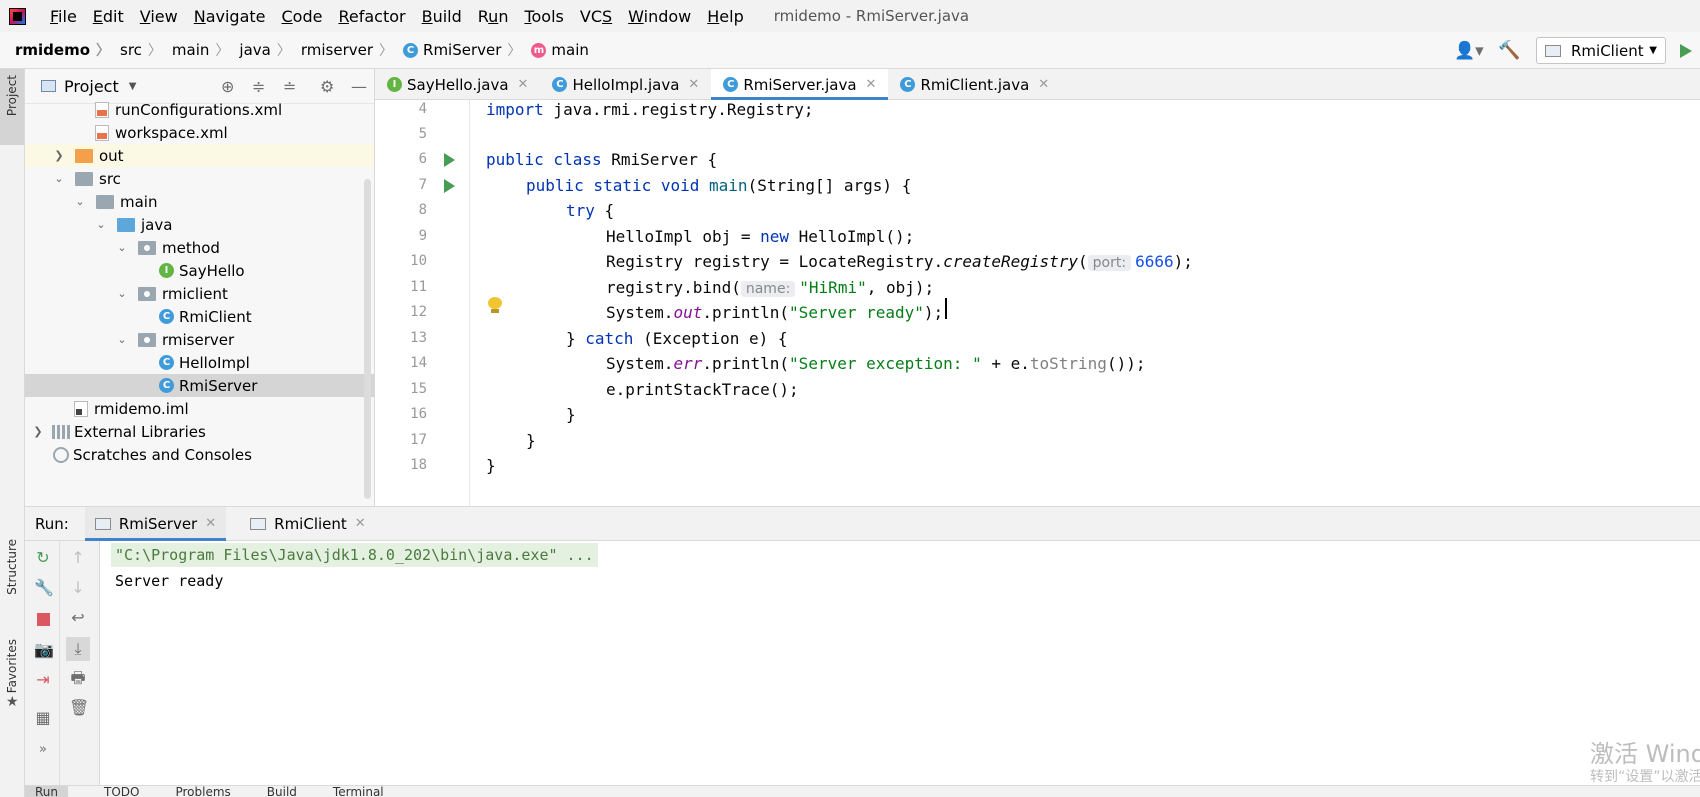  I want to click on application-icon, so click(258, 523).